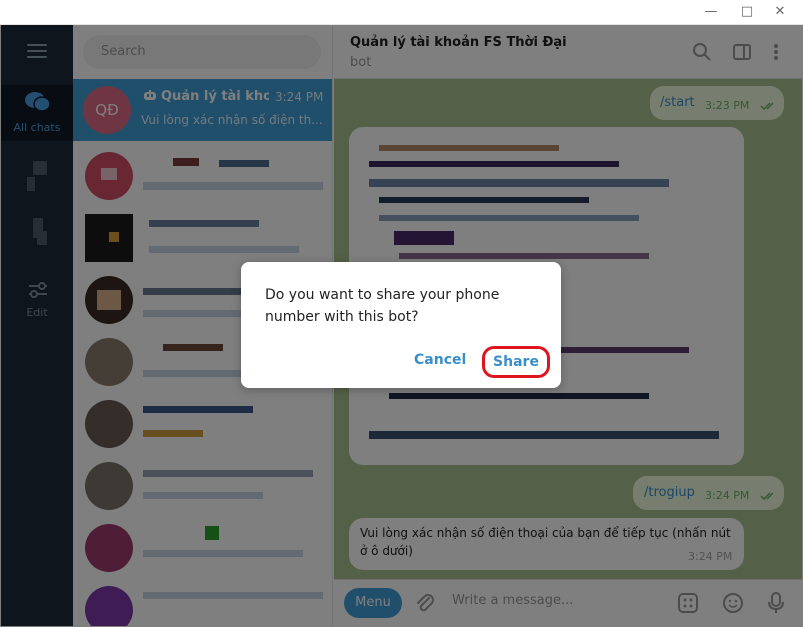 This screenshot has height=627, width=803. I want to click on window-titlebar: — □ ✕, so click(401, 12).